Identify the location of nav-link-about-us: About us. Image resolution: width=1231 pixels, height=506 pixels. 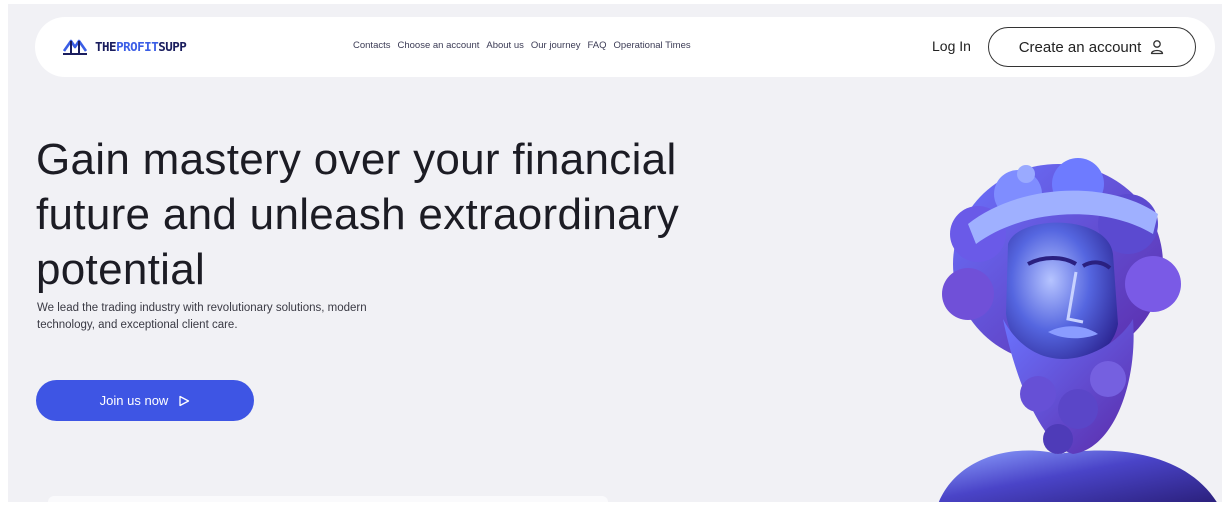
(505, 45).